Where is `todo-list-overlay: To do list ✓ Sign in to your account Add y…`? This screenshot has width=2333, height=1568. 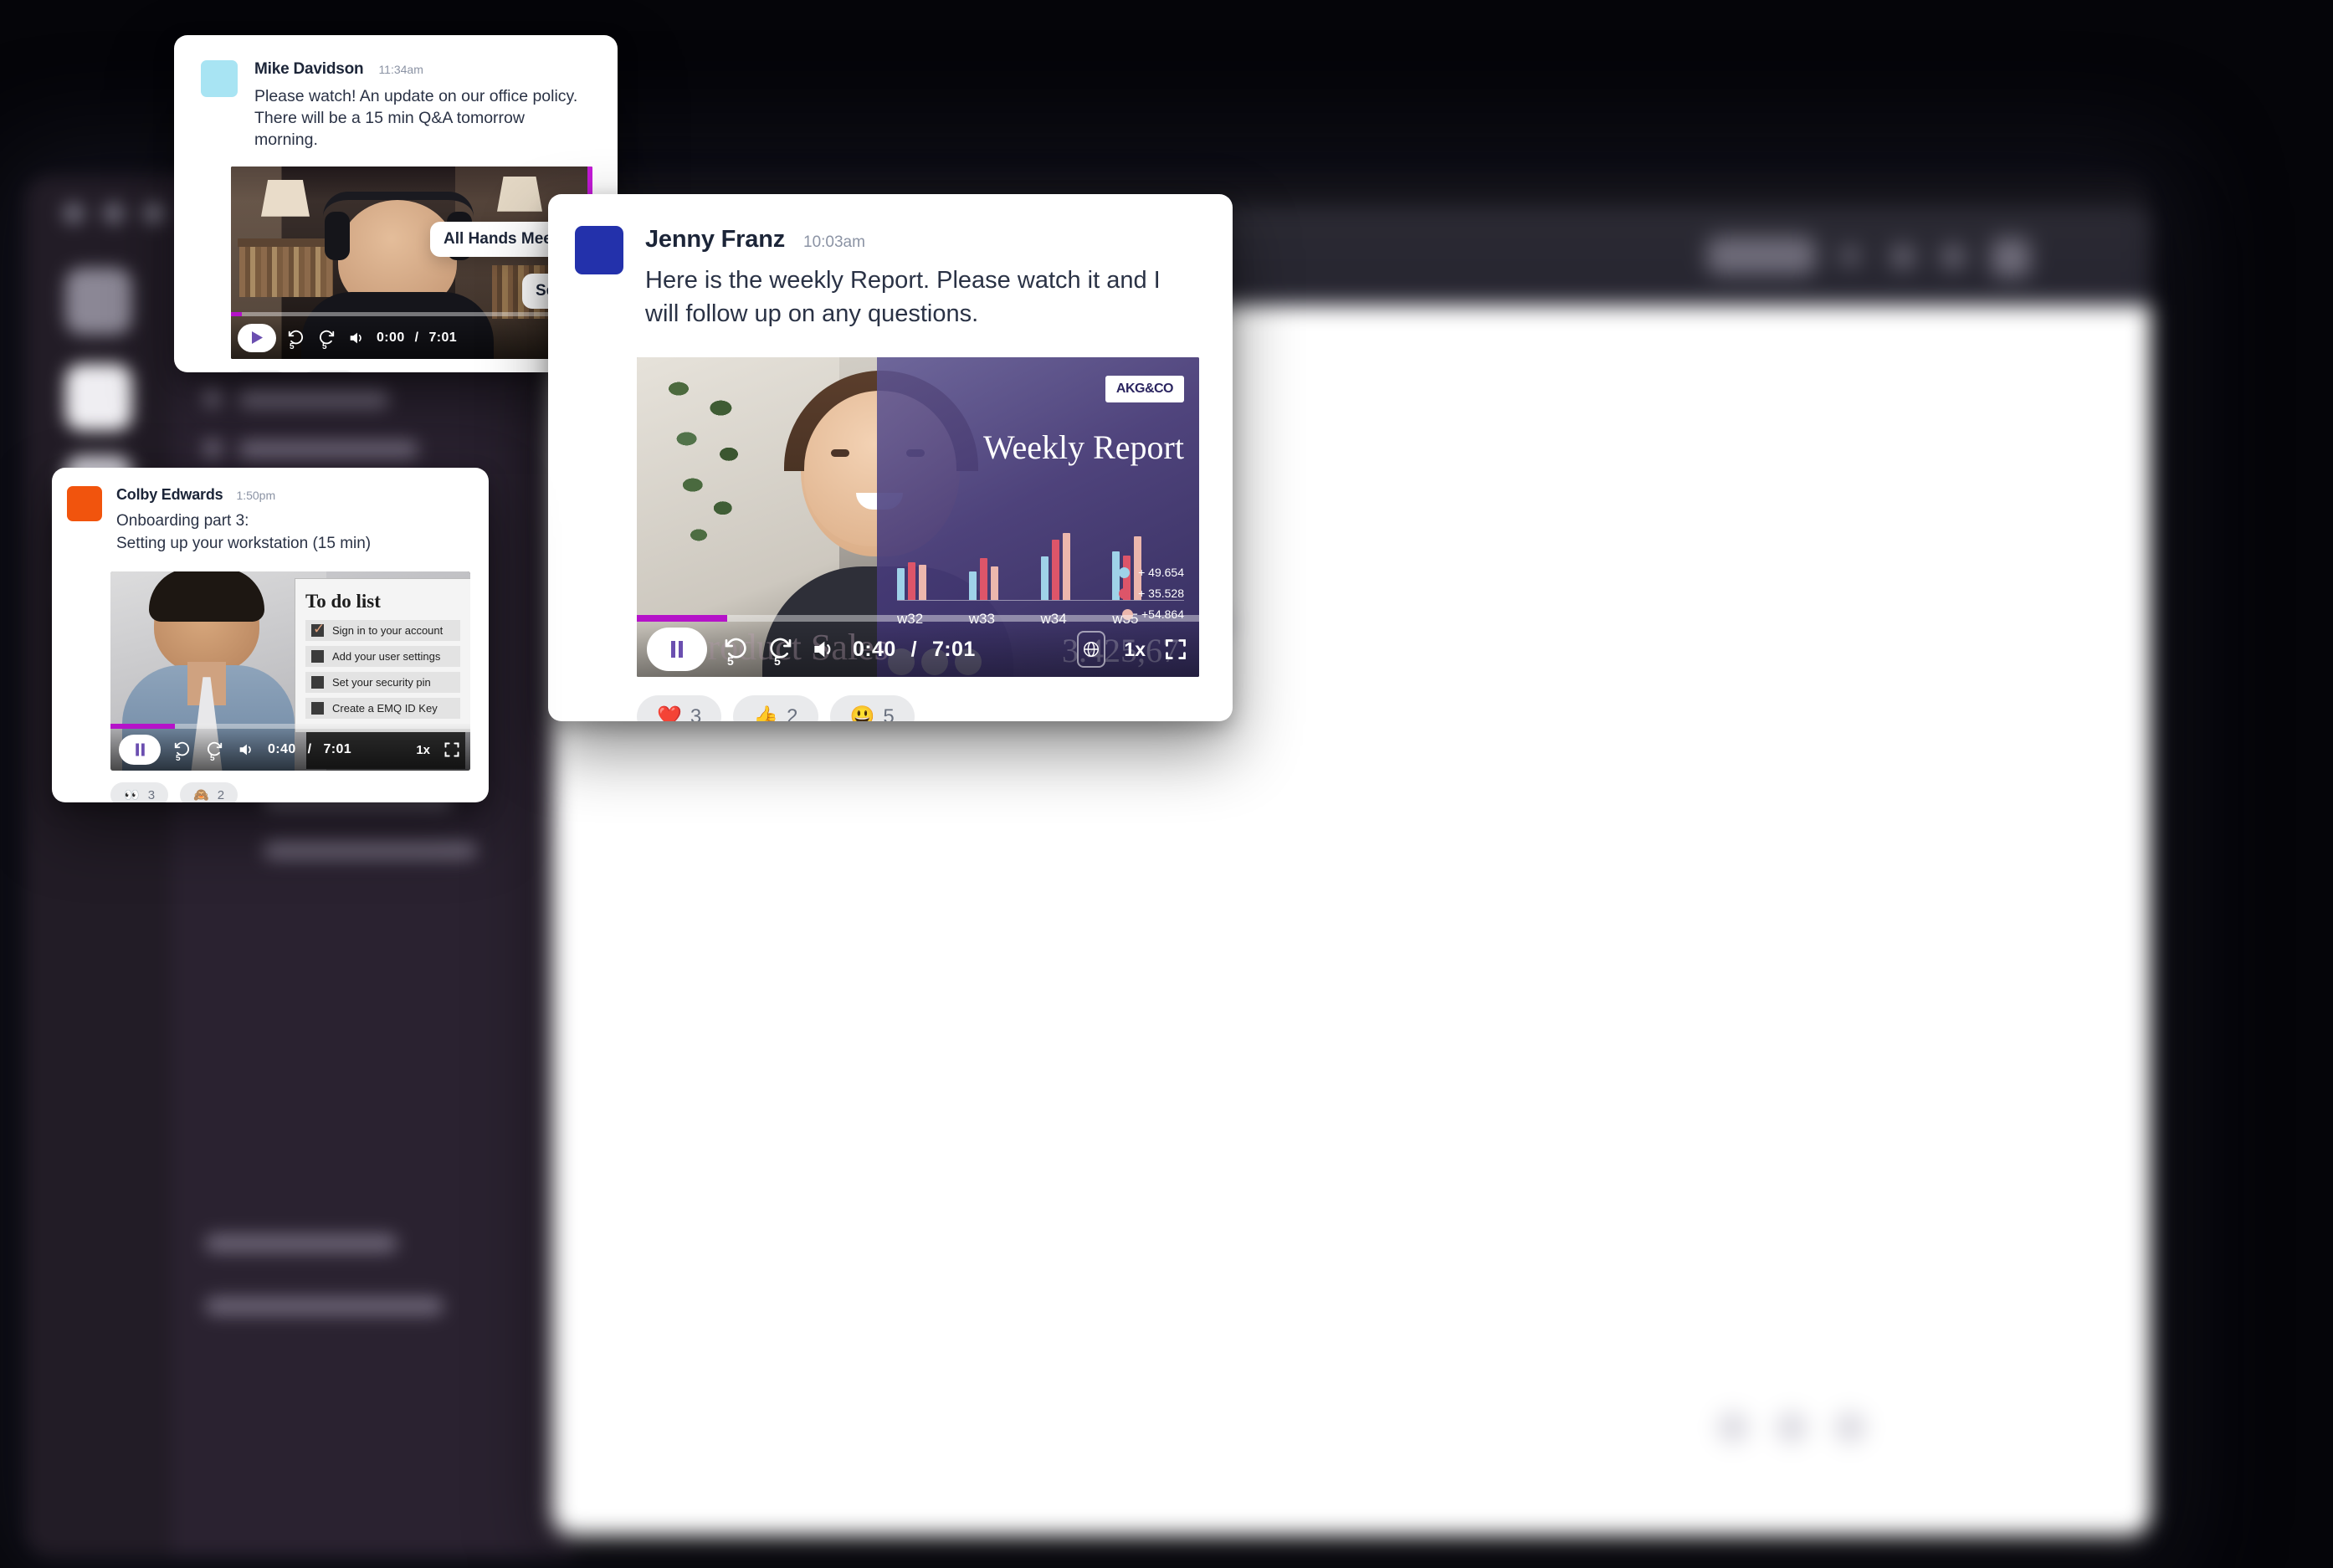
todo-list-overlay: To do list ✓ Sign in to your account Add y… is located at coordinates (383, 656).